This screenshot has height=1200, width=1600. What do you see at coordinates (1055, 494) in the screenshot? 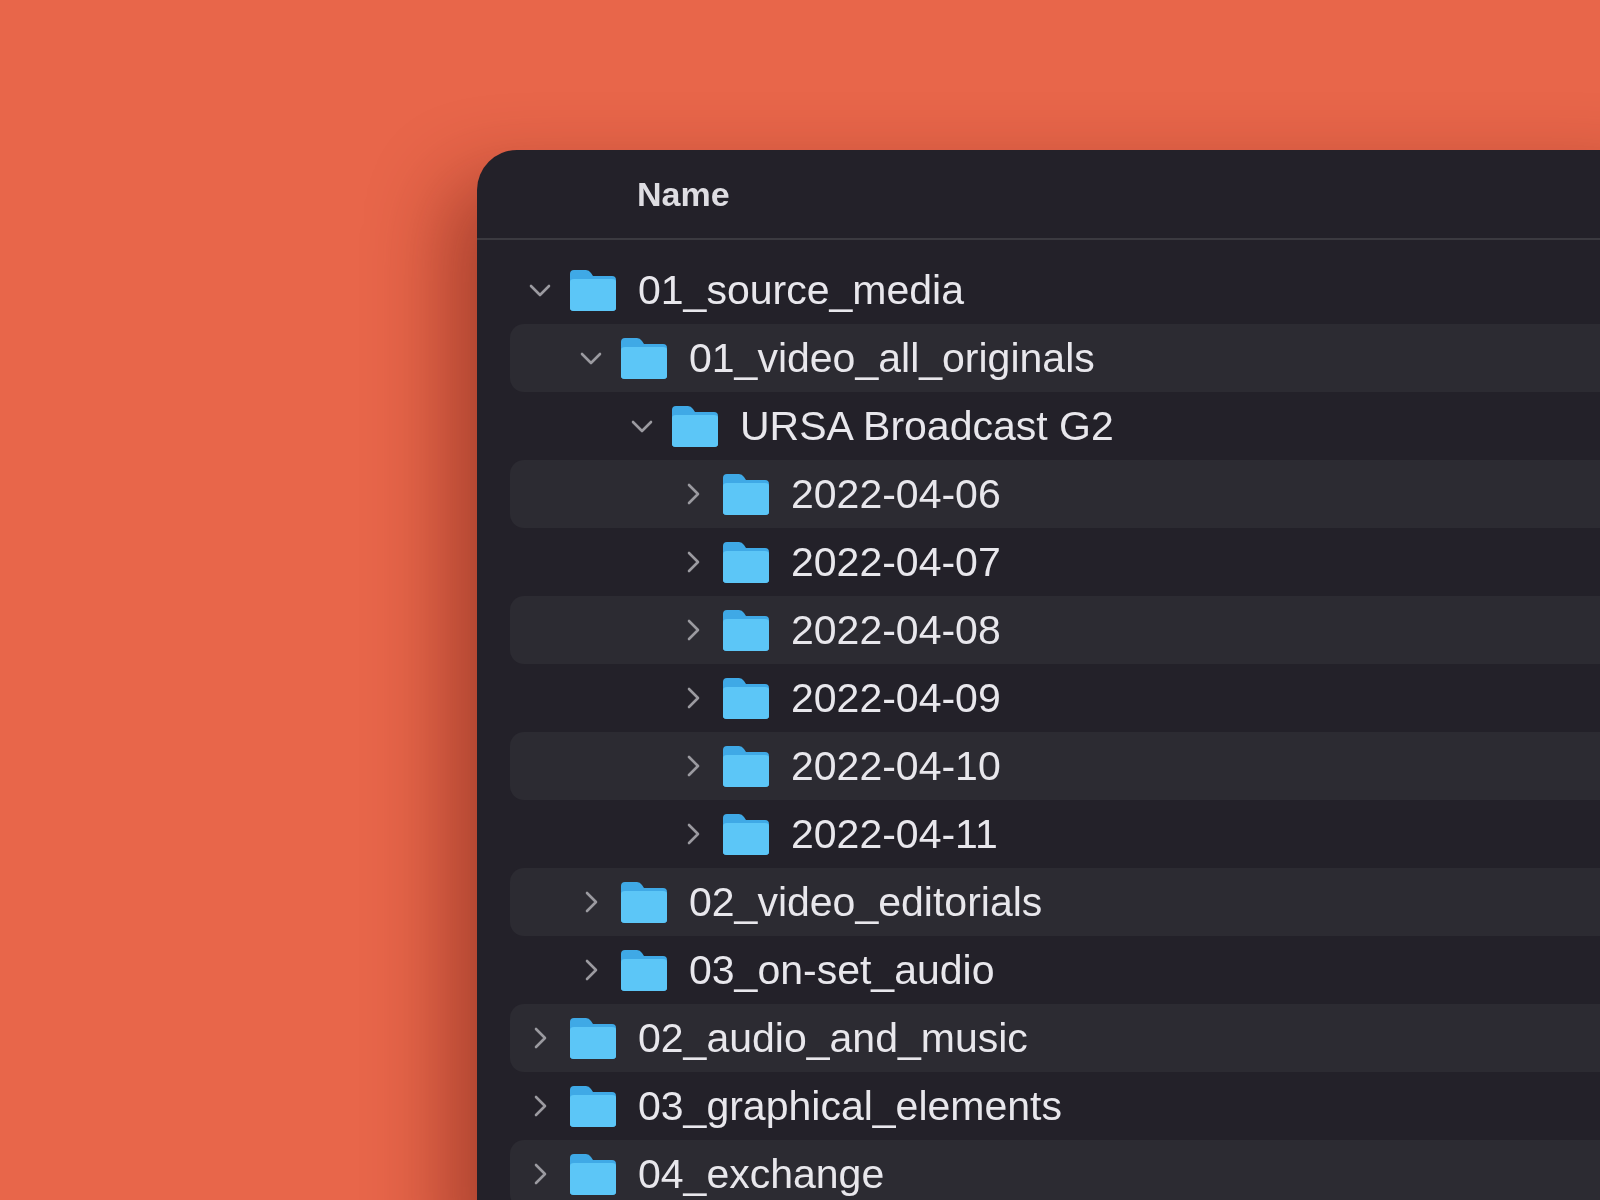
I see `folder-row: 2022-04-06` at bounding box center [1055, 494].